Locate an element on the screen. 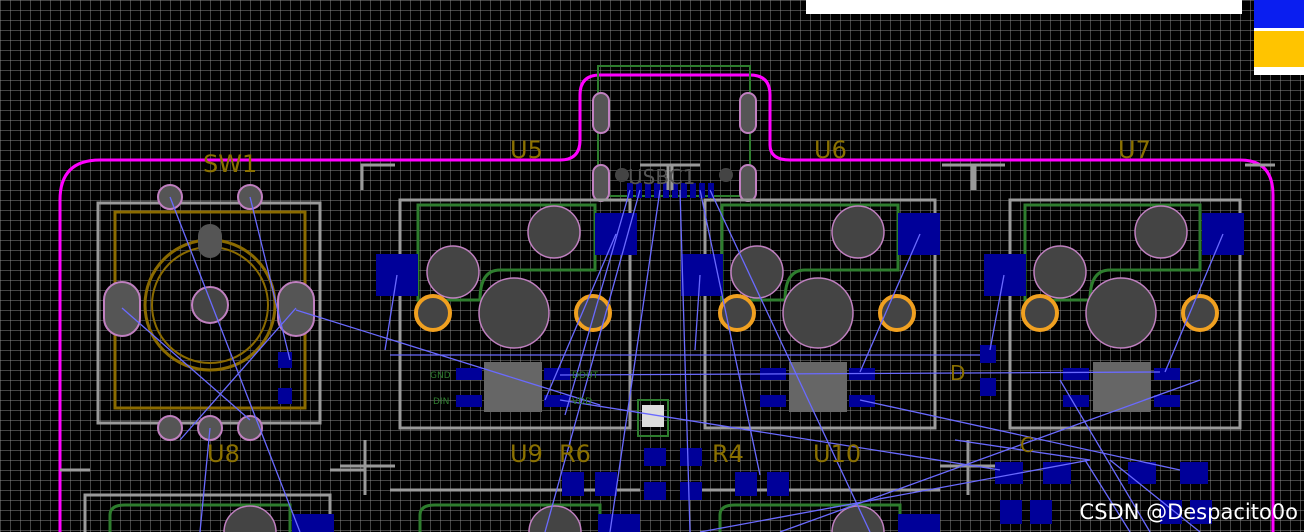 This screenshot has width=1304, height=532. designator-u10: U10 is located at coordinates (837, 454).